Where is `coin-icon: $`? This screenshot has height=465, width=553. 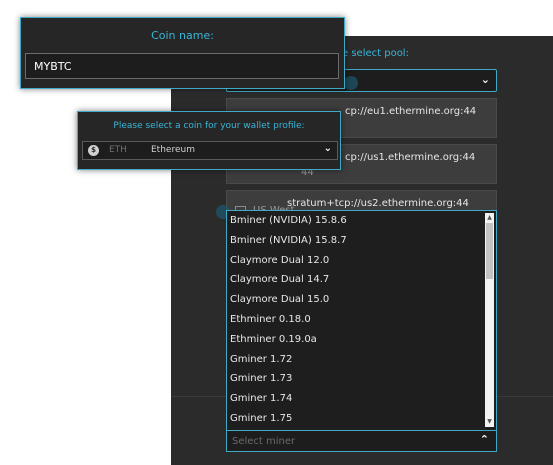 coin-icon: $ is located at coordinates (93, 150).